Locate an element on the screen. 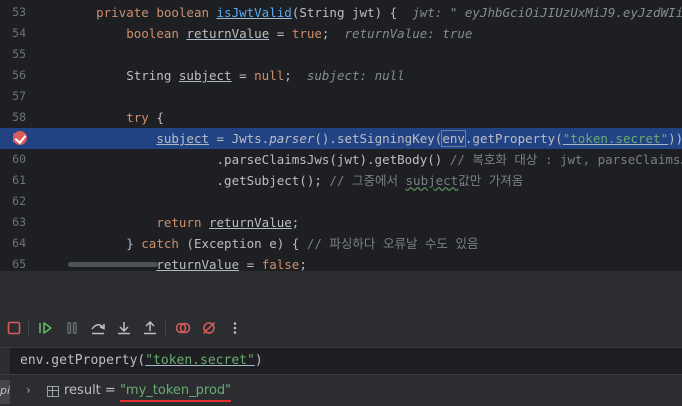 The image size is (682, 406). result-text: result = "my_token_prod" is located at coordinates (147, 391).